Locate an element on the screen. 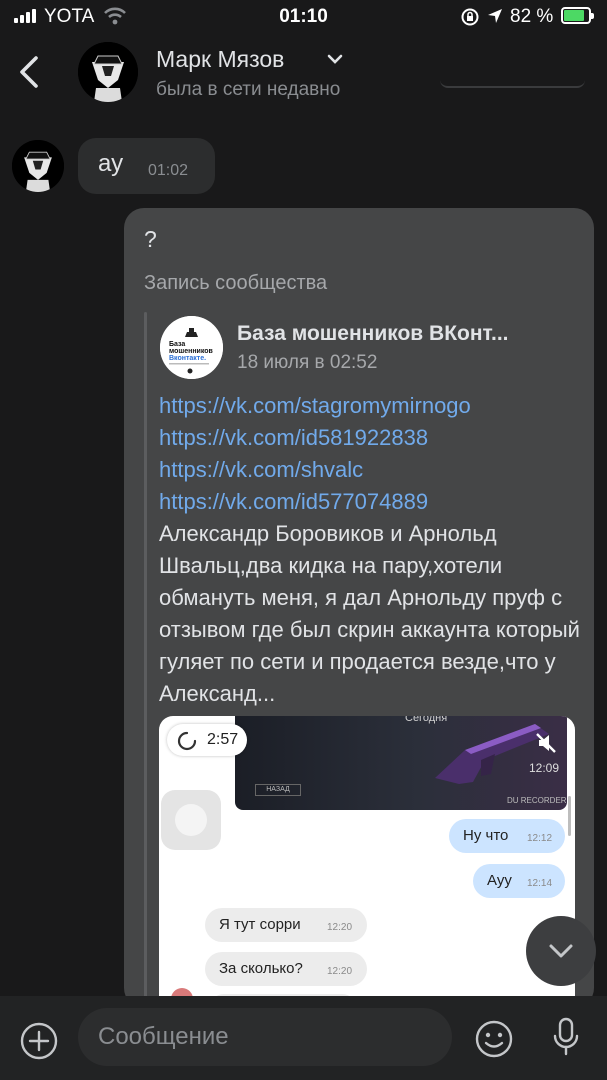 The width and height of the screenshot is (607, 1080). video-chat-avatar is located at coordinates (191, 820).